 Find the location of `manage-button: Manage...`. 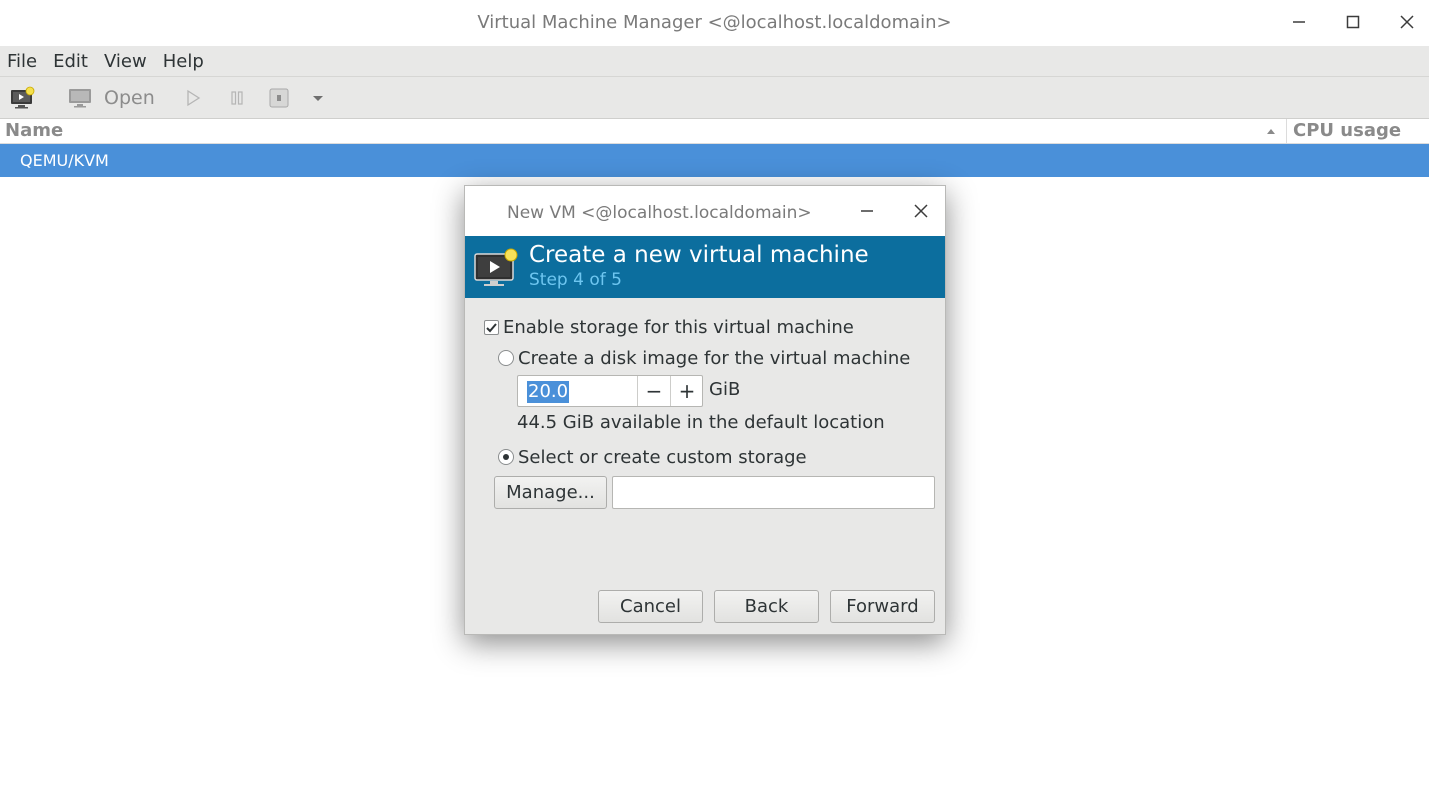

manage-button: Manage... is located at coordinates (550, 492).